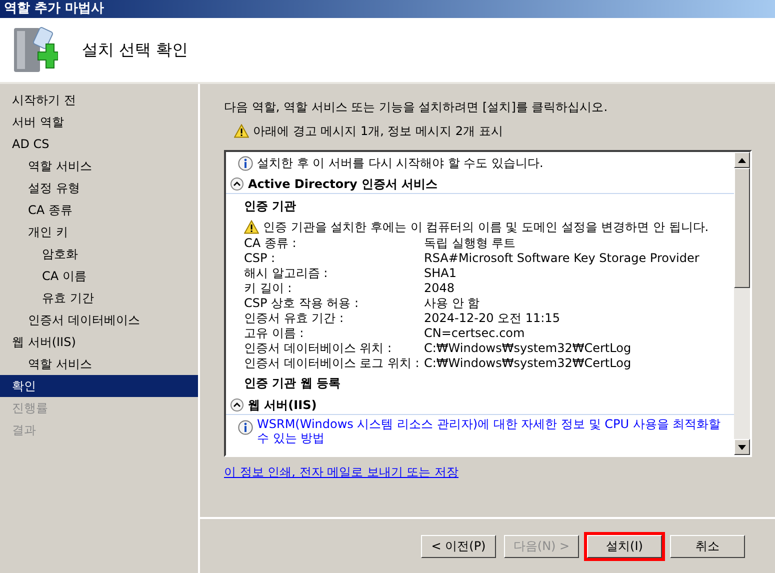 This screenshot has width=775, height=573. I want to click on property-value: RSA#Microsoft Software Key Storage Provider, so click(562, 258).